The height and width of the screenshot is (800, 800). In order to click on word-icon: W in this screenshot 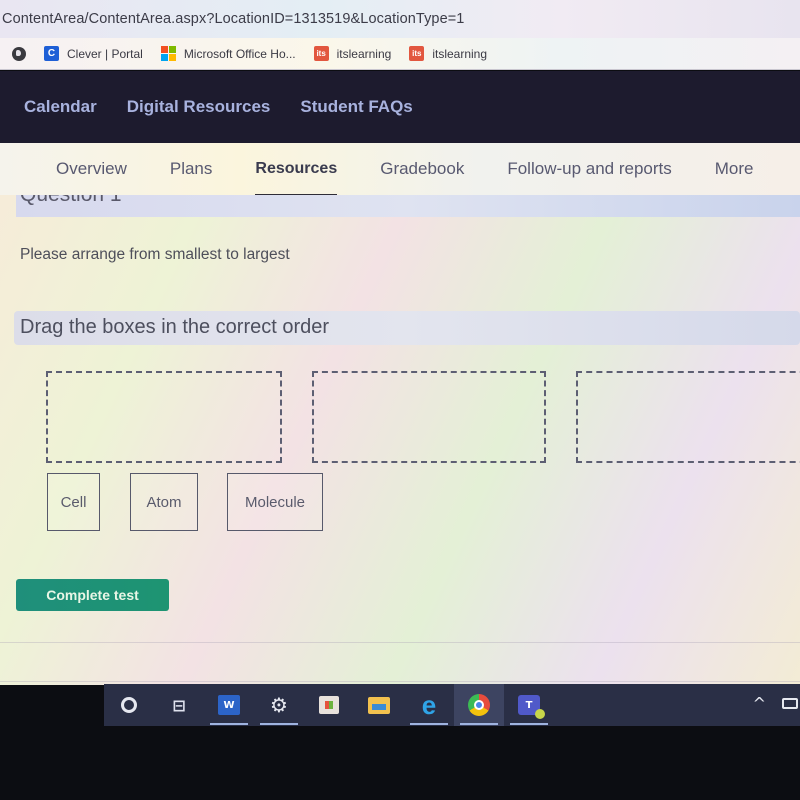, I will do `click(229, 705)`.